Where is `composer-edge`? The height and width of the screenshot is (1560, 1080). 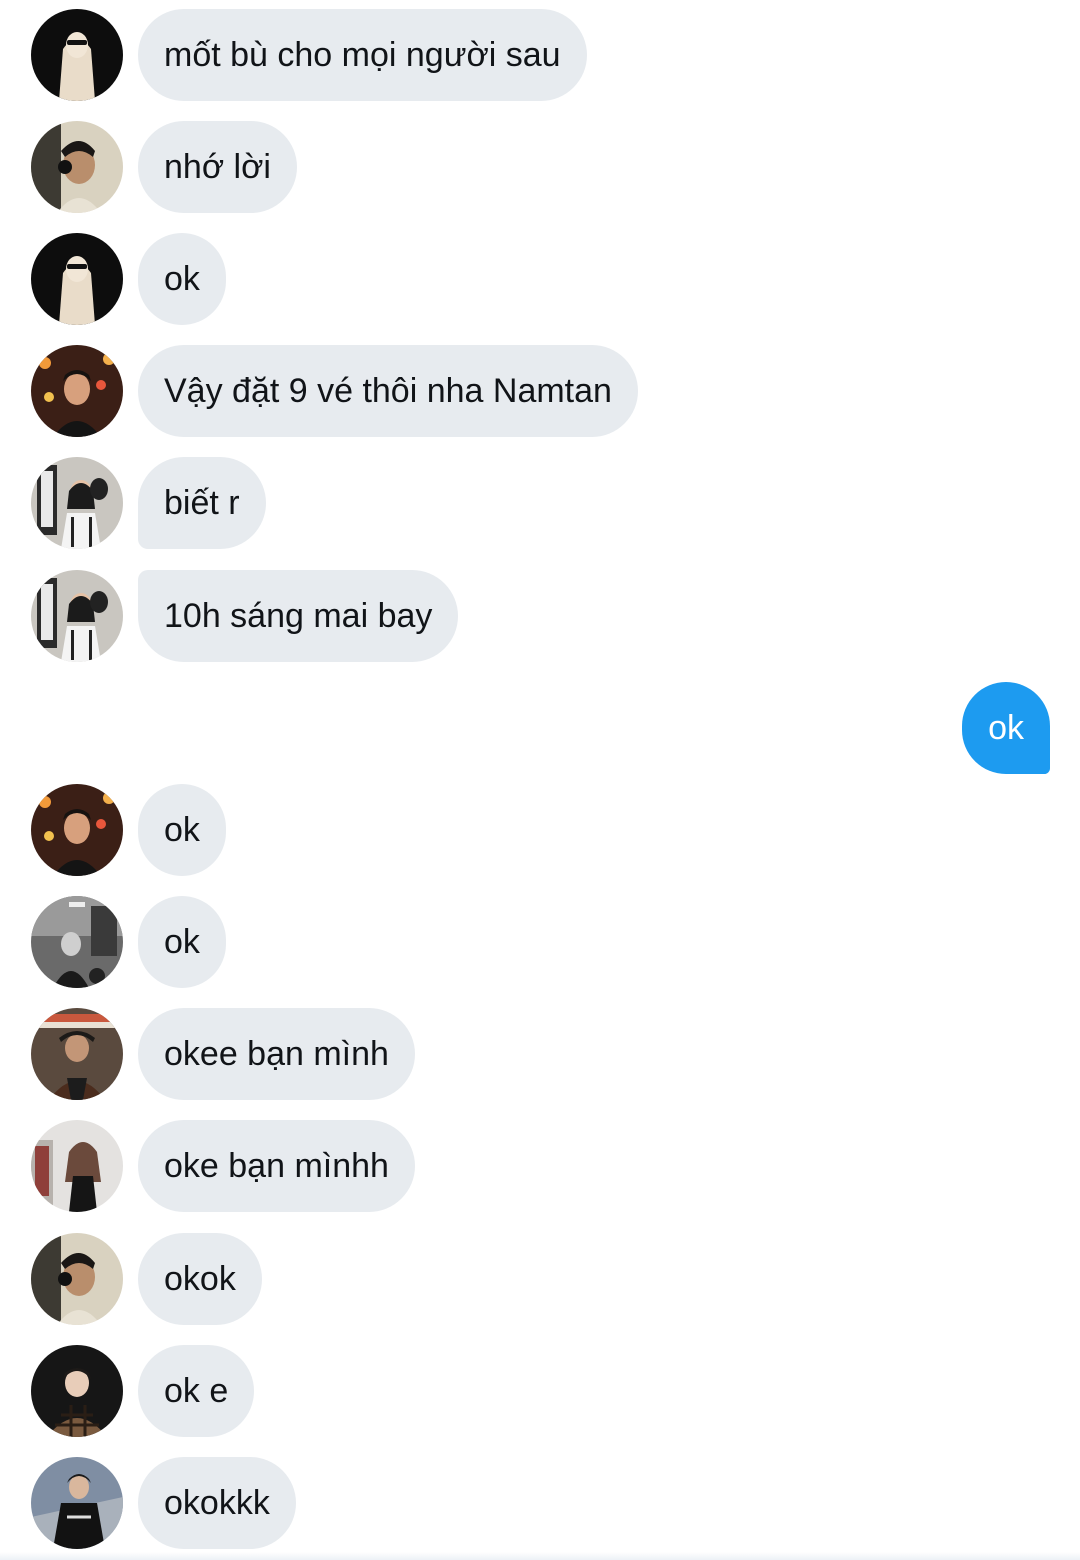 composer-edge is located at coordinates (540, 1556).